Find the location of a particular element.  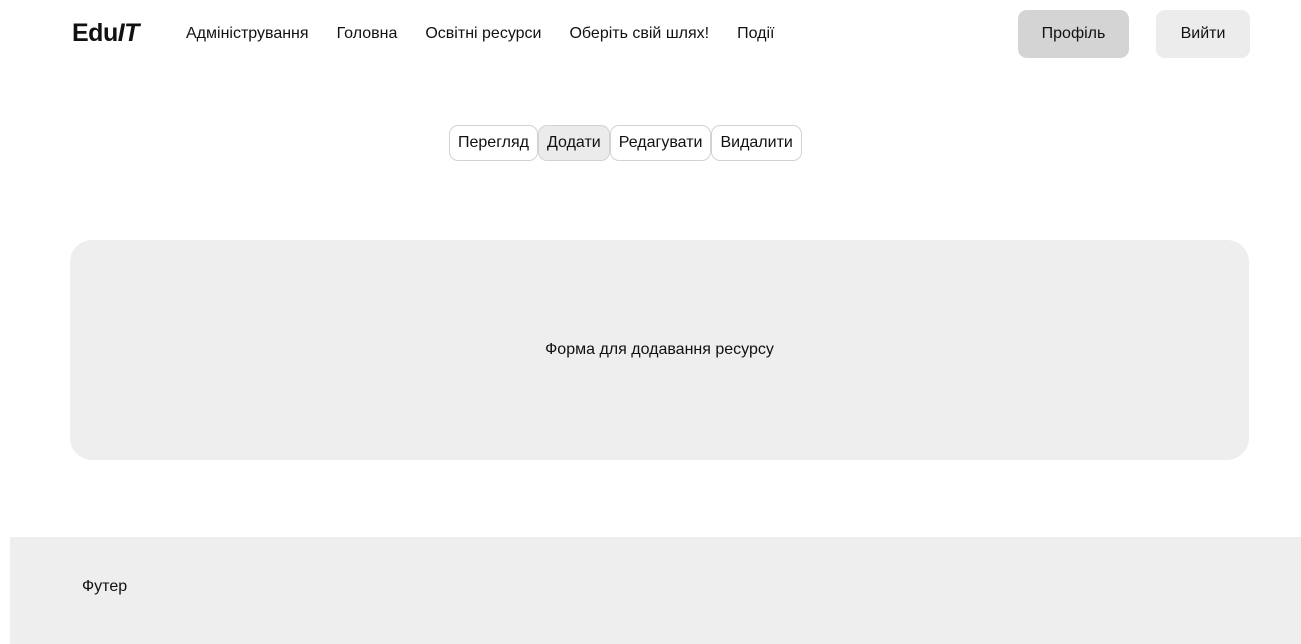

profile-button: Профіль is located at coordinates (1073, 34).